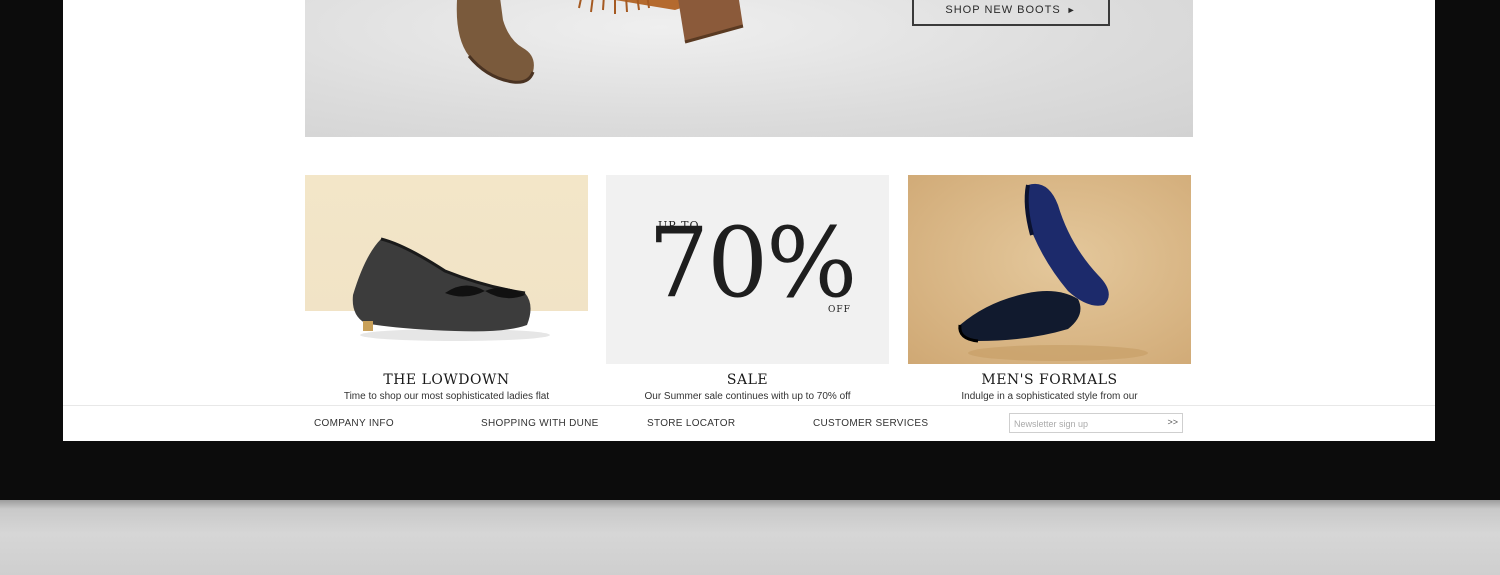 The image size is (1500, 575). I want to click on footer-link-shopping-with-dune: SHOPPING WITH DUNE, so click(540, 423).